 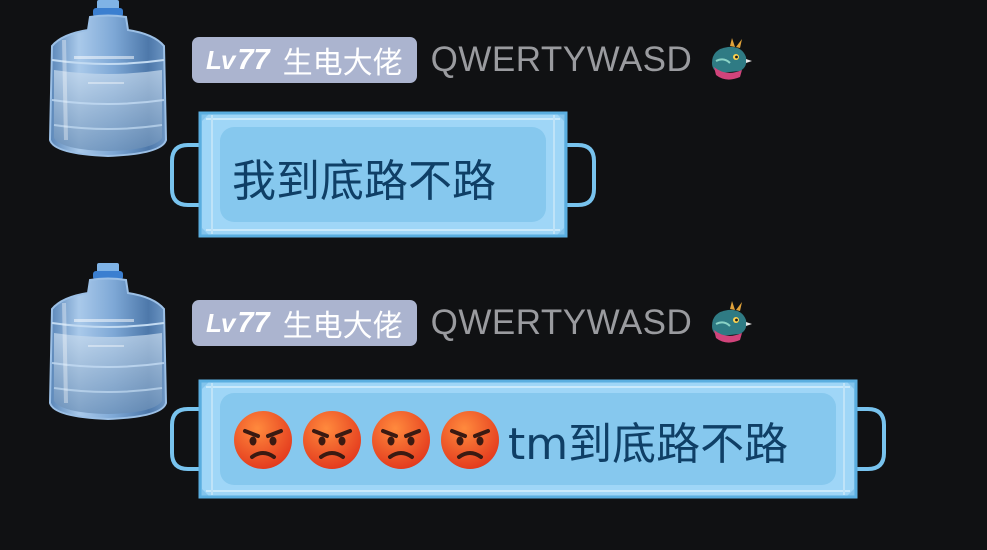 I want to click on message-content: tm到底路不路, so click(x=510, y=440).